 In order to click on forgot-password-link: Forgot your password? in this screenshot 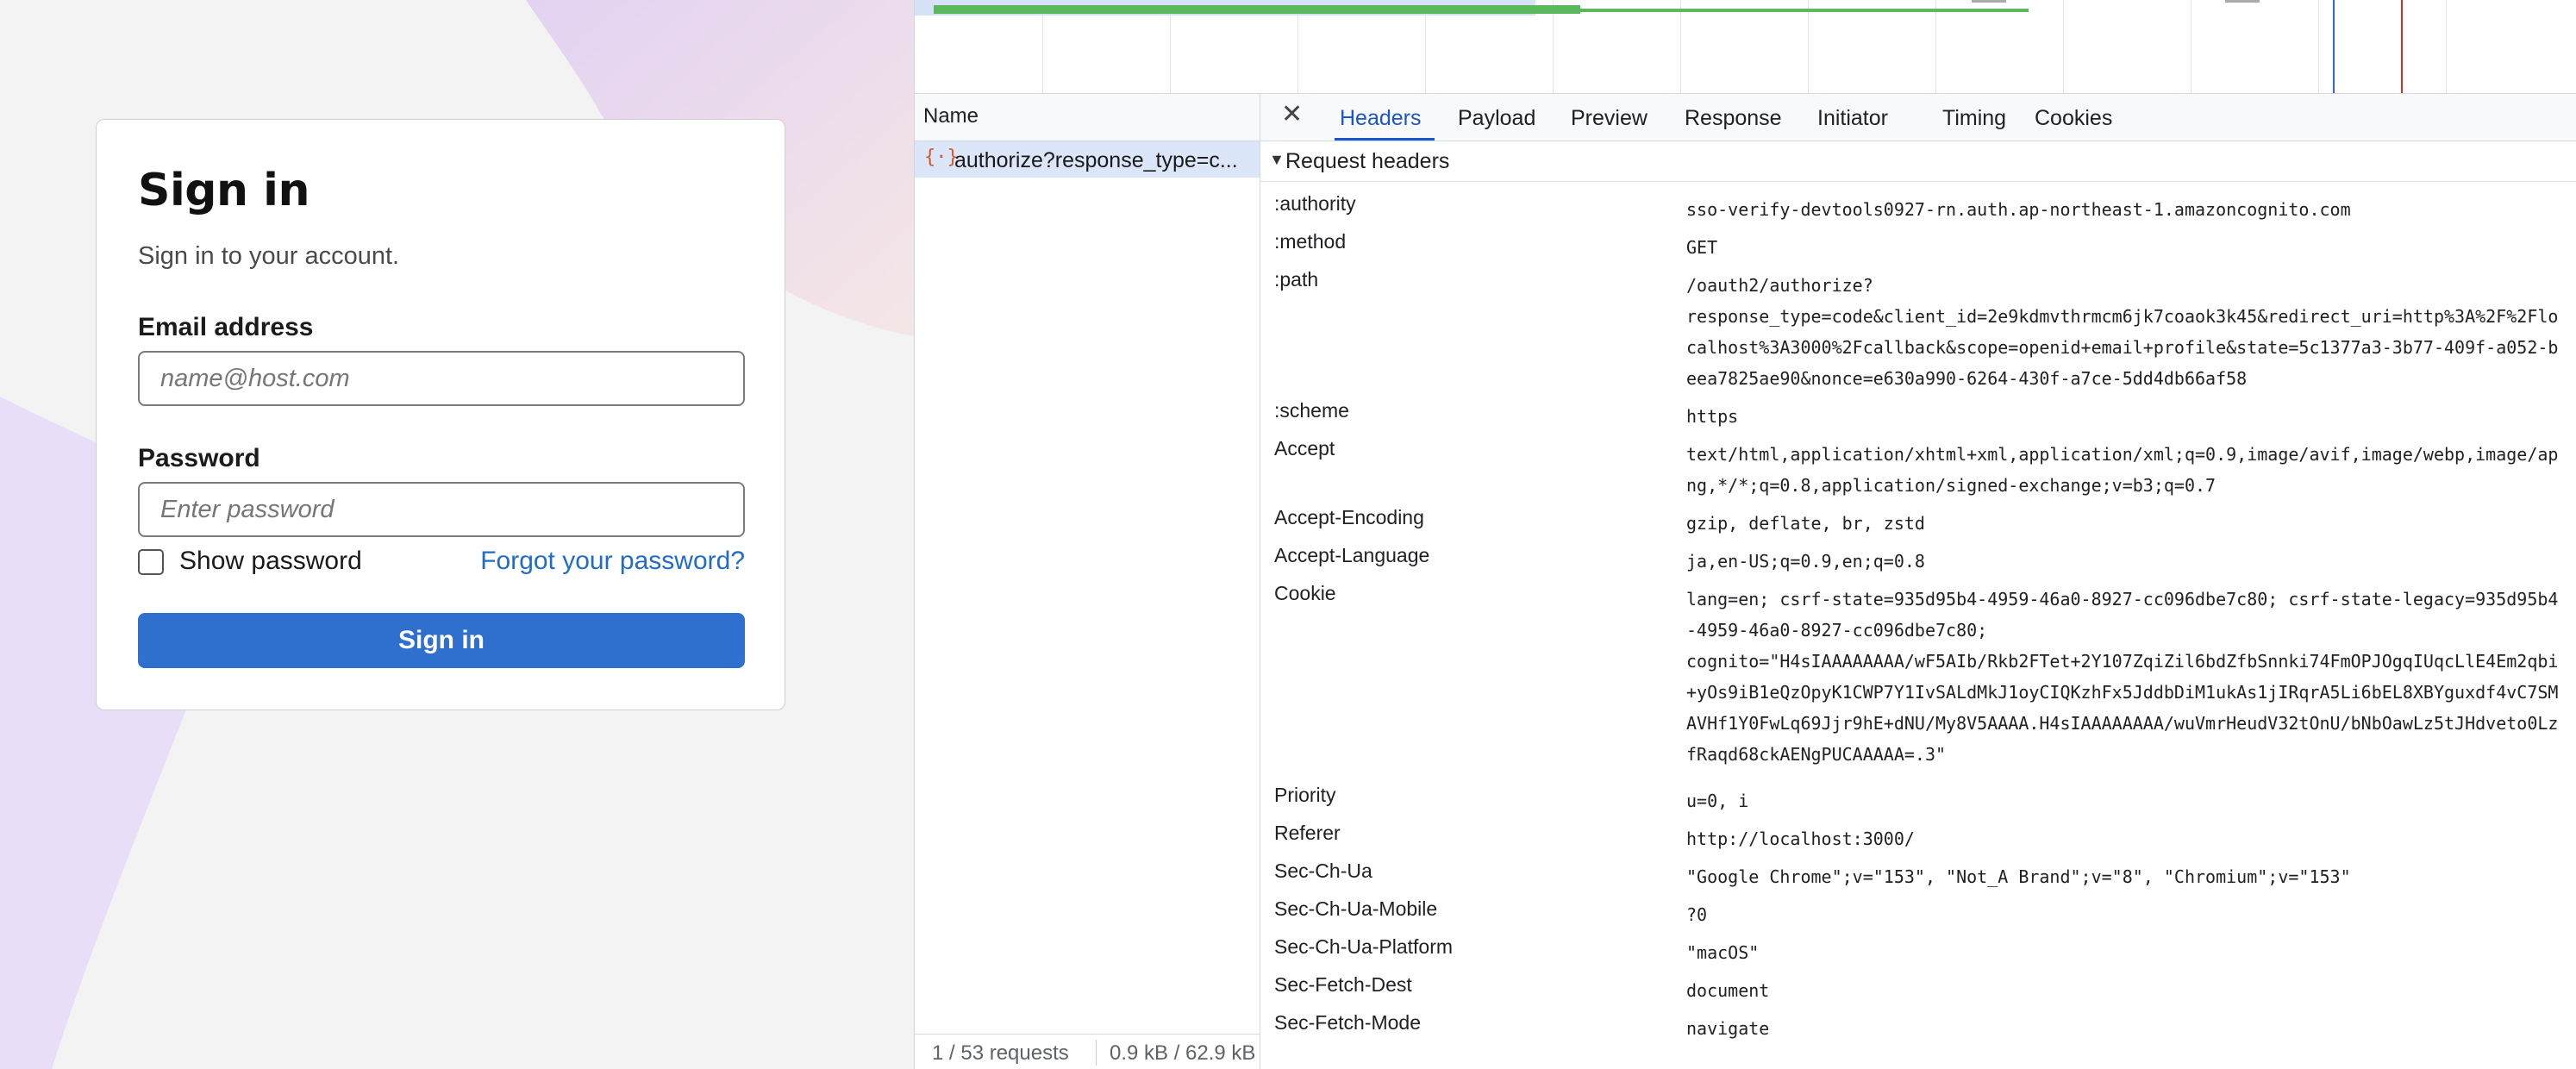, I will do `click(613, 561)`.